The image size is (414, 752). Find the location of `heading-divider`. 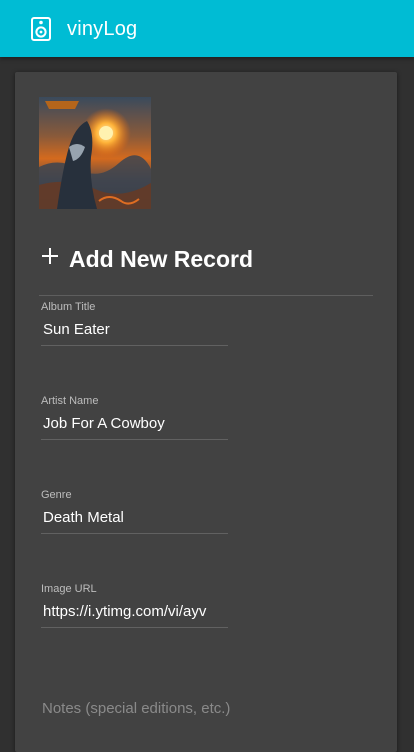

heading-divider is located at coordinates (206, 295).